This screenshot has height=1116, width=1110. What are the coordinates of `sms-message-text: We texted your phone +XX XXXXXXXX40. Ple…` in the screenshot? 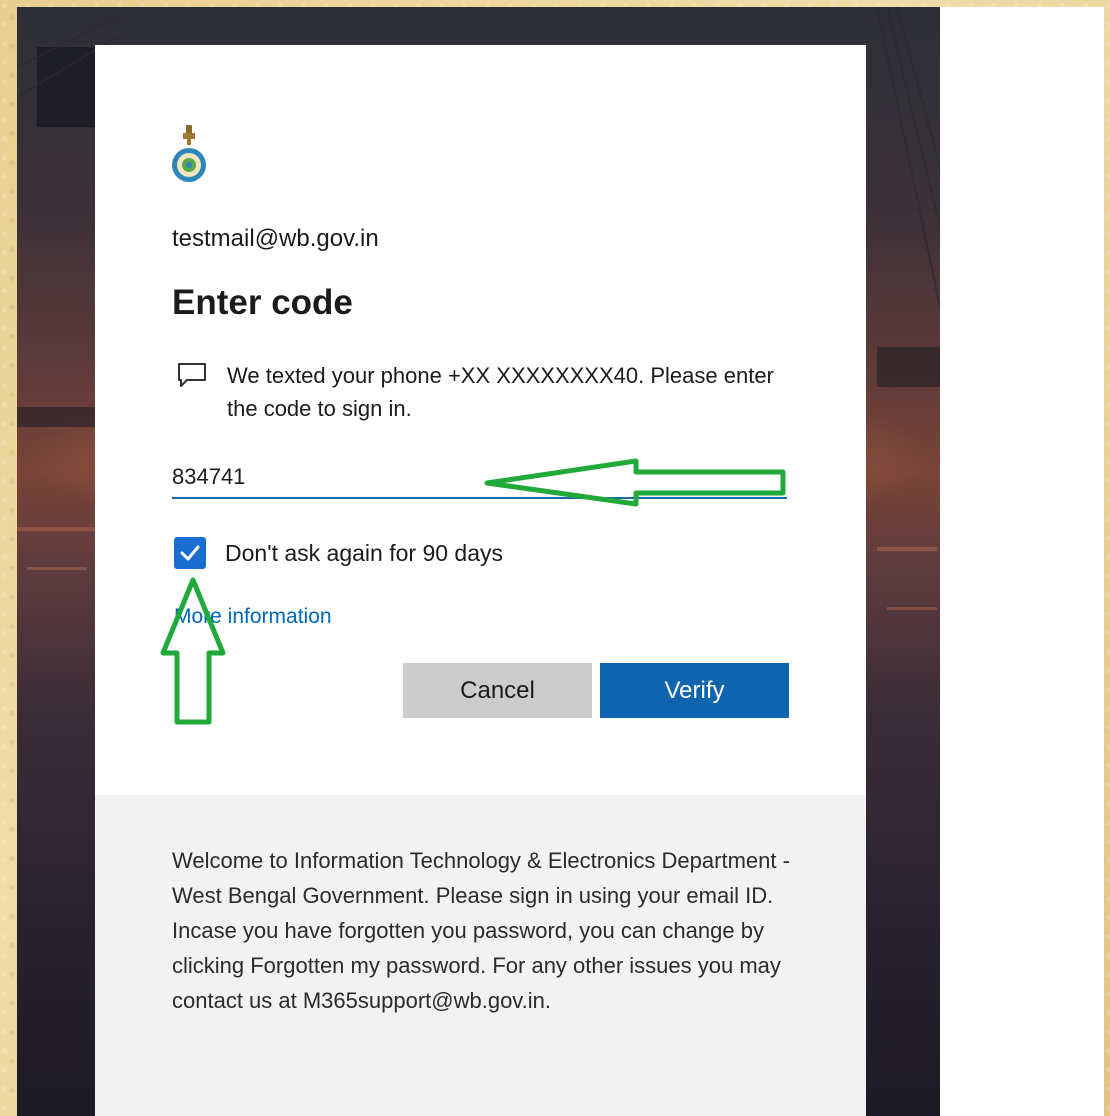 It's located at (500, 392).